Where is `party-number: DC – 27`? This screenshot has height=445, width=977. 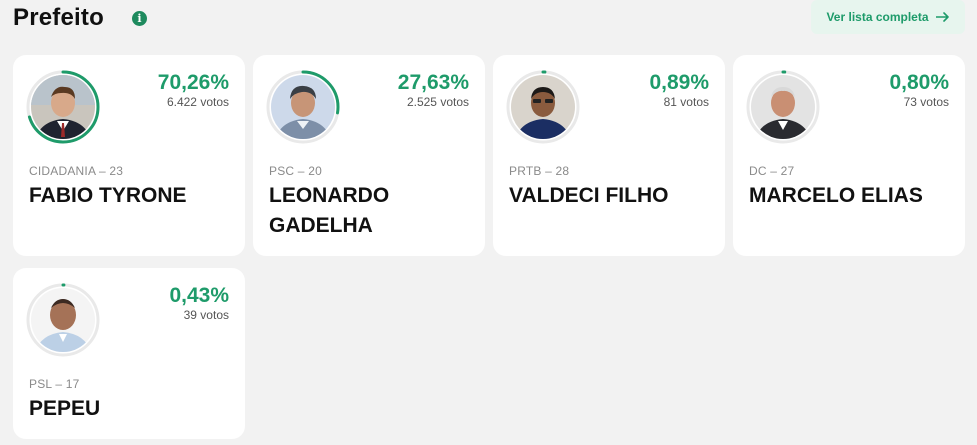
party-number: DC – 27 is located at coordinates (772, 171).